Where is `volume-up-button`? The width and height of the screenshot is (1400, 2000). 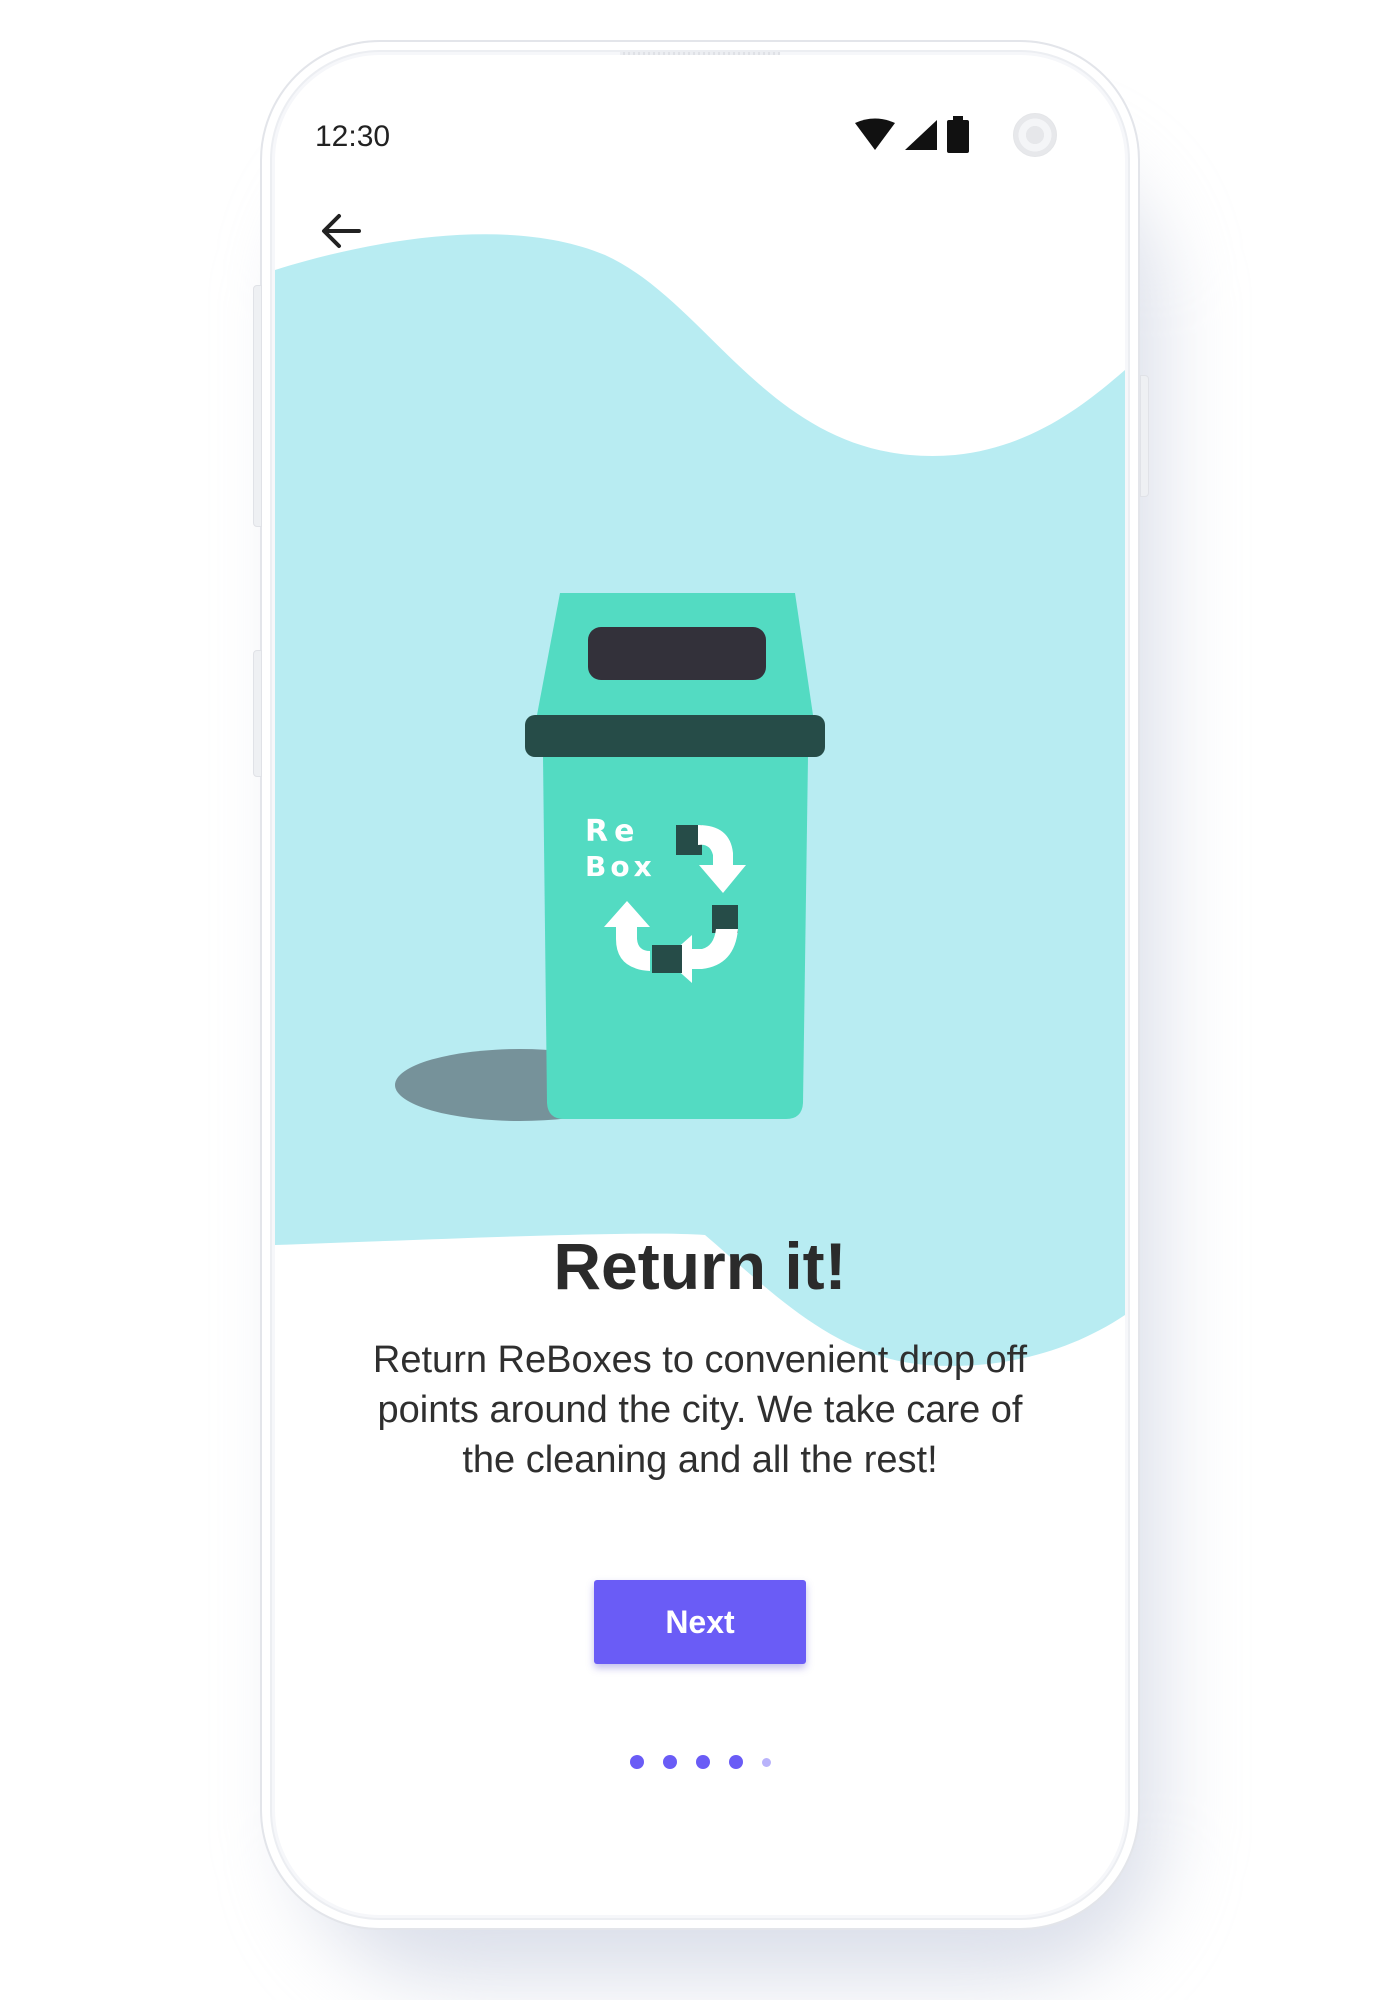
volume-up-button is located at coordinates (257, 406).